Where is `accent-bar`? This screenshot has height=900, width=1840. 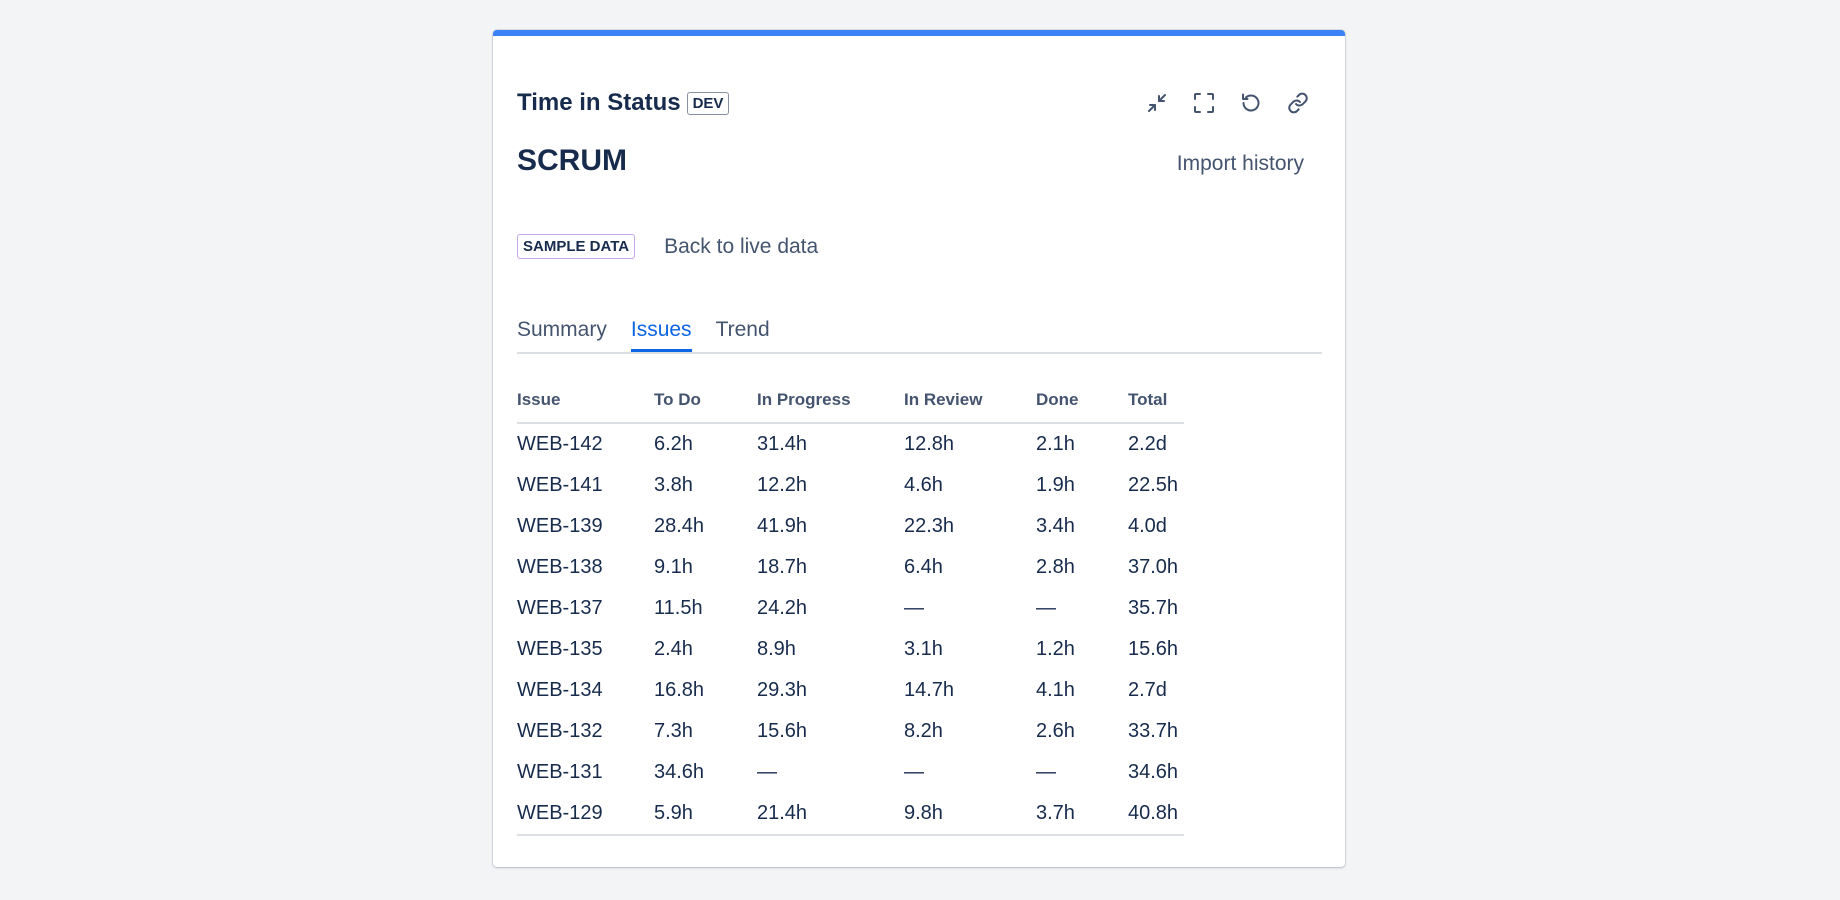
accent-bar is located at coordinates (919, 33).